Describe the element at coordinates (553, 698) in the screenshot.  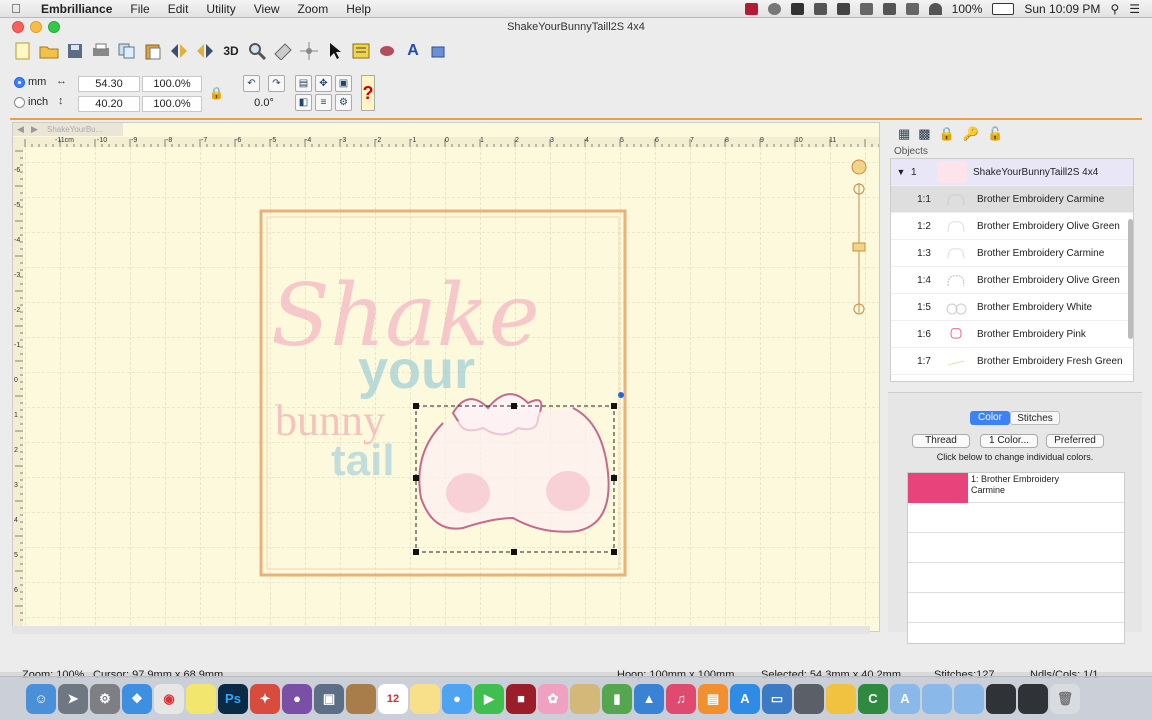
I see `photos-icon: ✿` at that location.